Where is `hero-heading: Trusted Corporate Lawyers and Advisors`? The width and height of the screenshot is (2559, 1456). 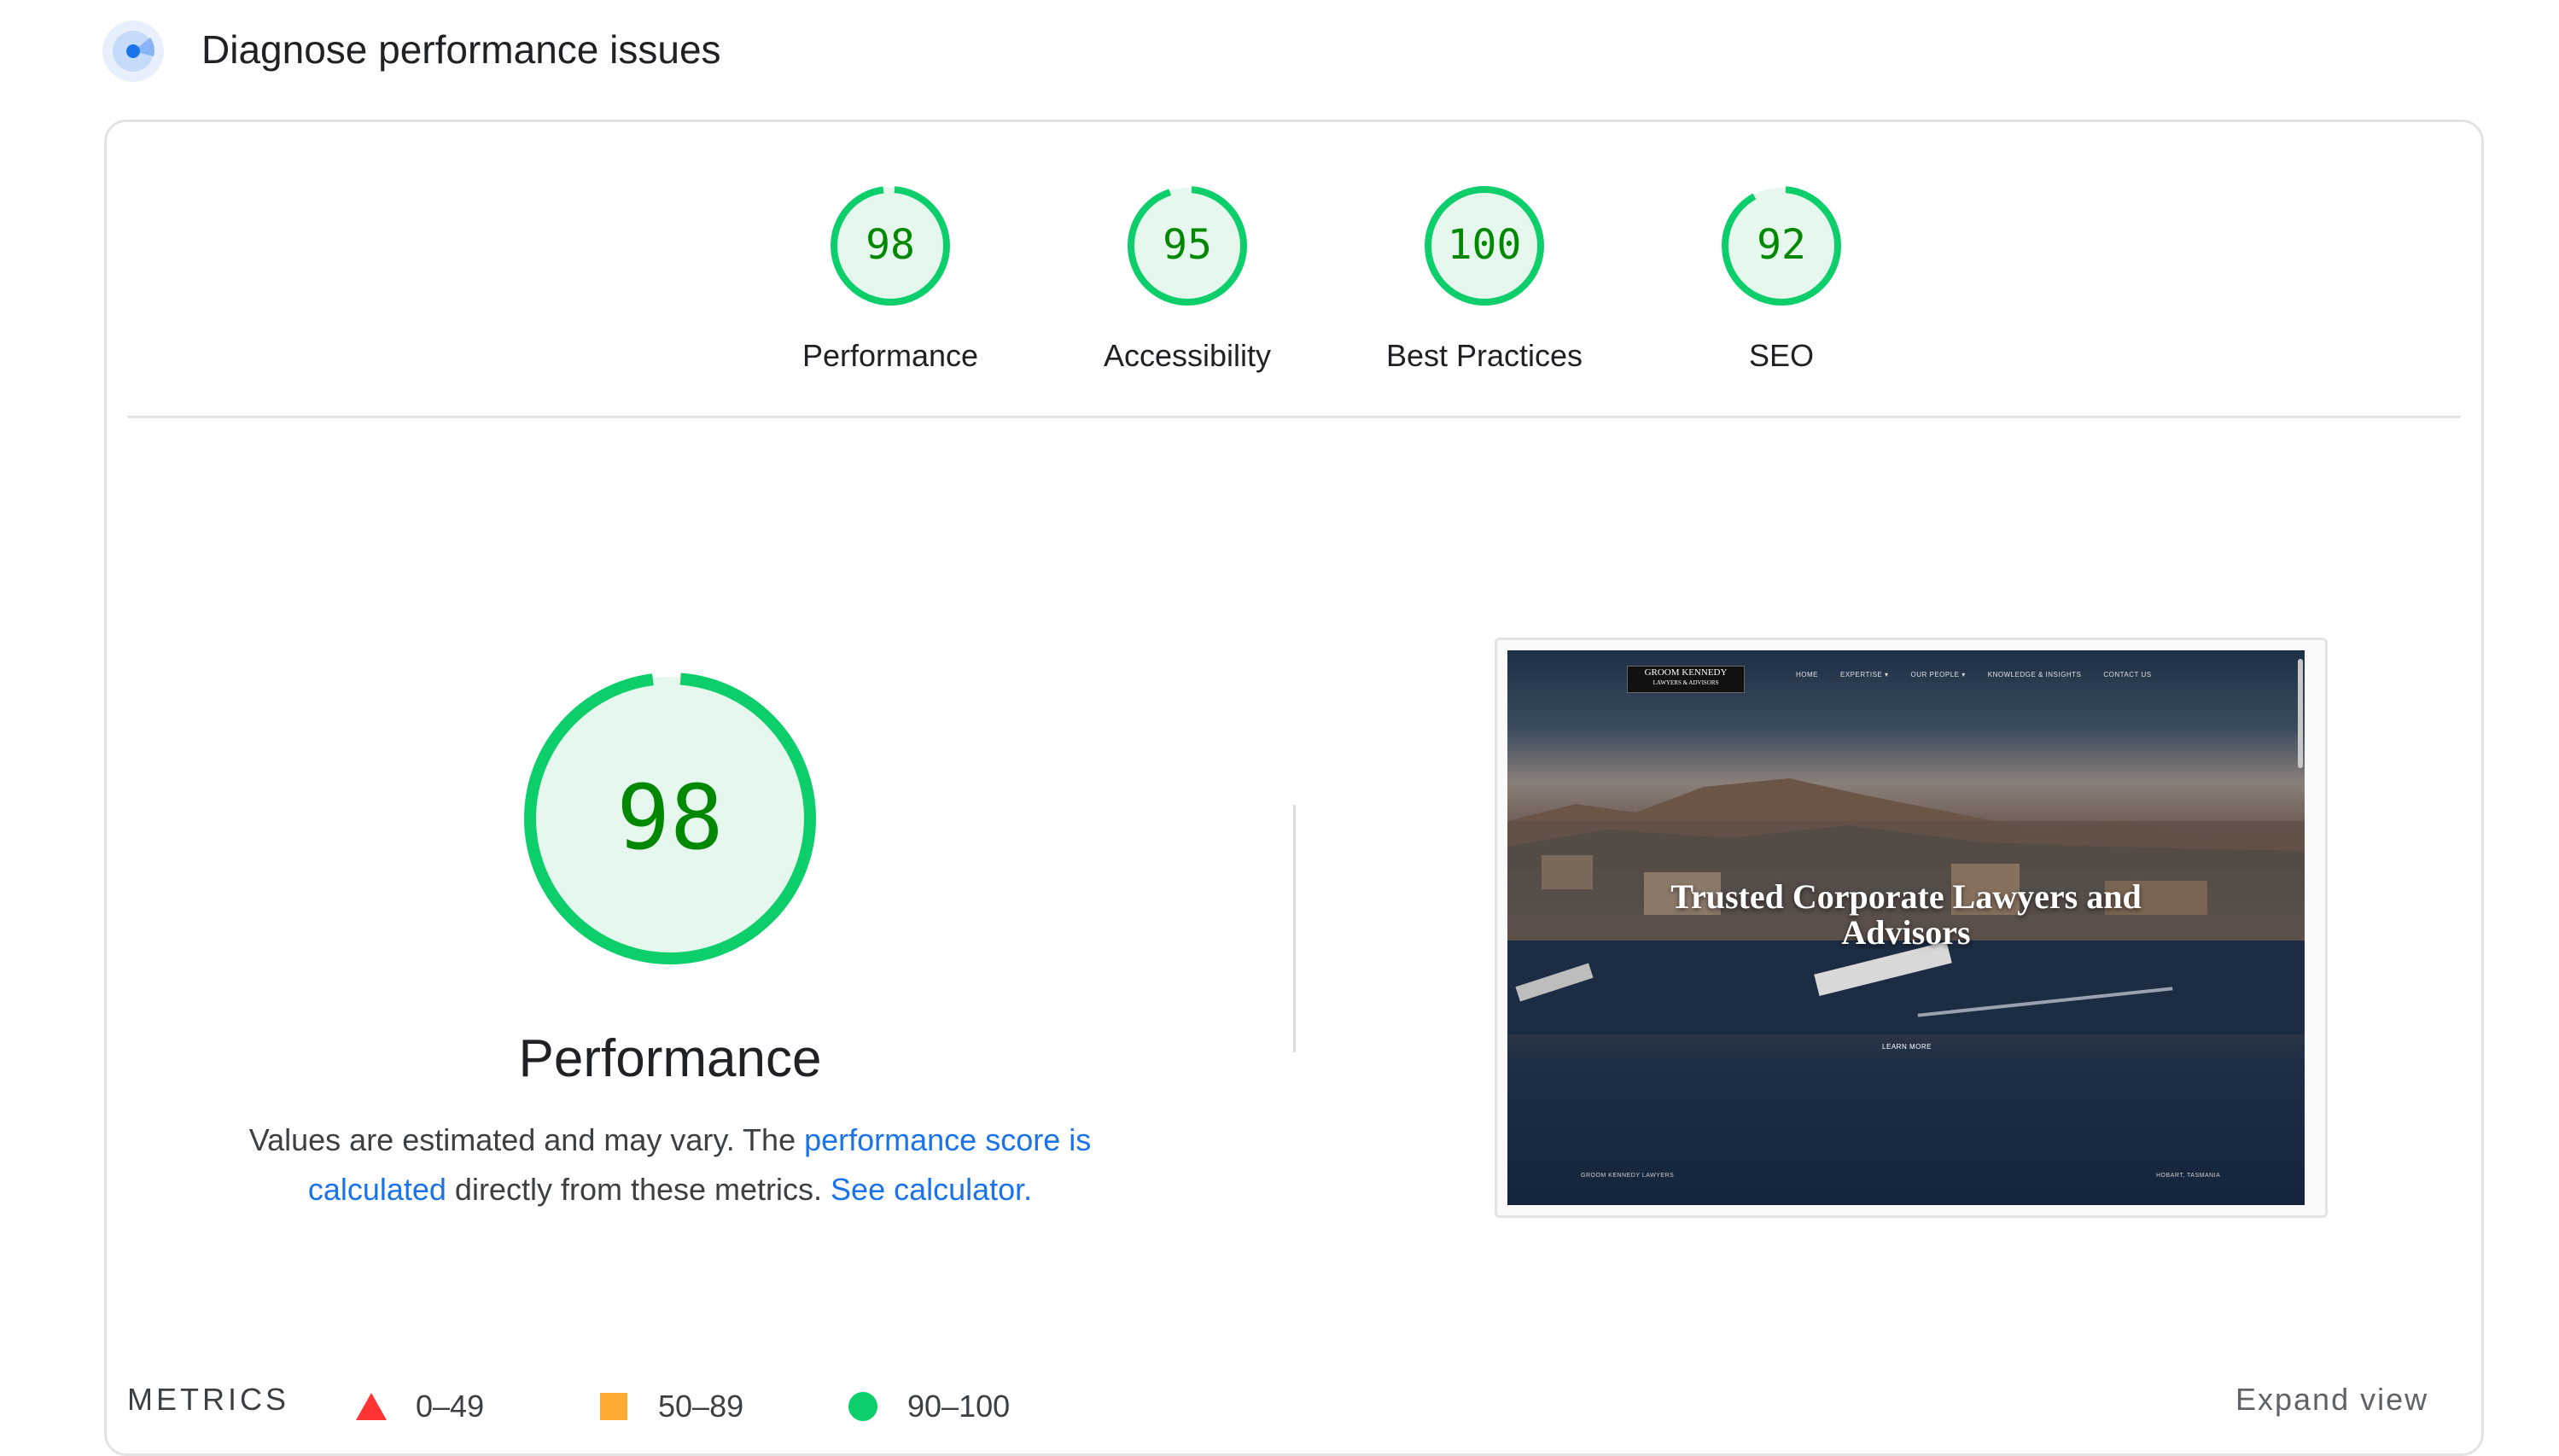
hero-heading: Trusted Corporate Lawyers and Advisors is located at coordinates (1906, 915).